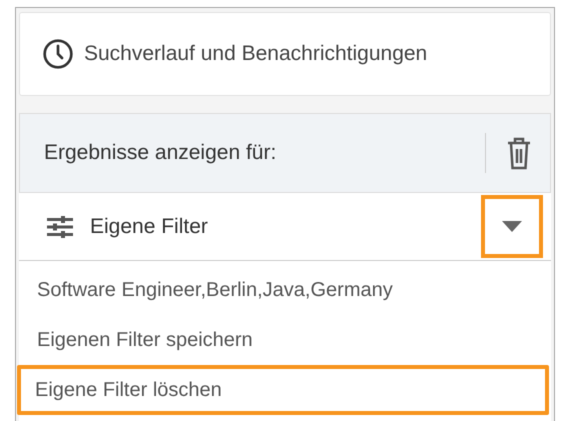  Describe the element at coordinates (161, 153) in the screenshot. I see `results-heading: Ergebnisse anzeigen für:` at that location.